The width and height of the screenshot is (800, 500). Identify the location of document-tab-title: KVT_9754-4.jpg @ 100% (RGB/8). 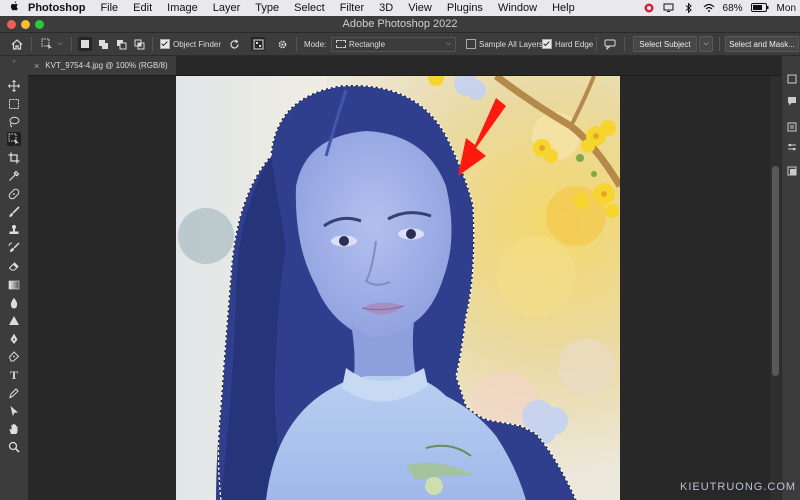
(106, 65).